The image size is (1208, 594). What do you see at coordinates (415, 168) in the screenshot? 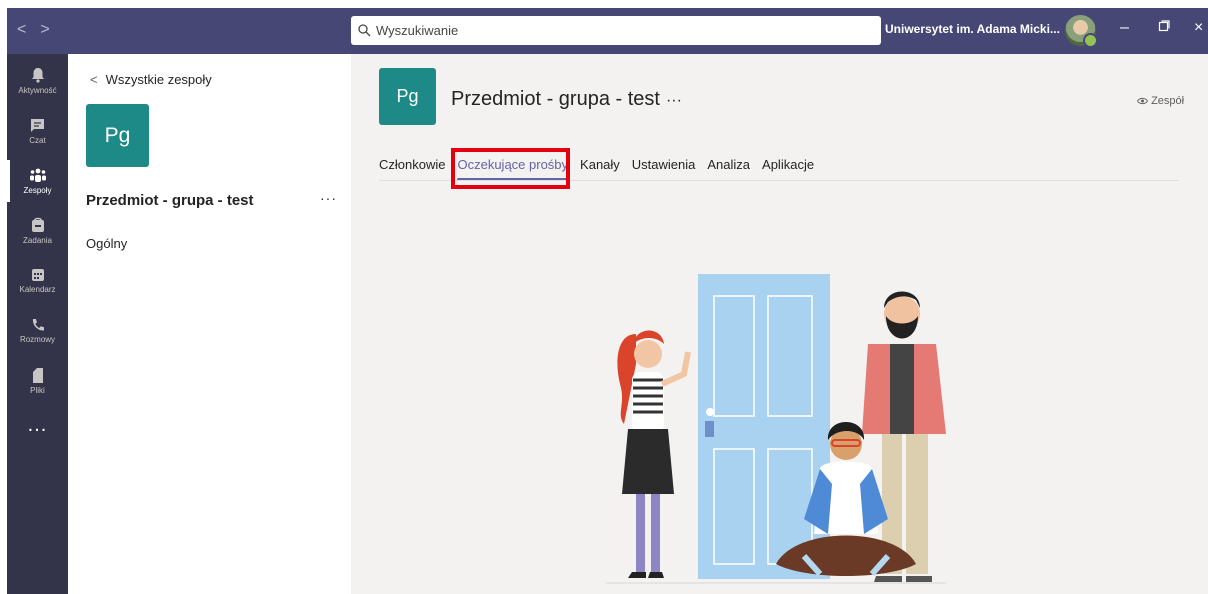
I see `tab-members: Członkowie` at bounding box center [415, 168].